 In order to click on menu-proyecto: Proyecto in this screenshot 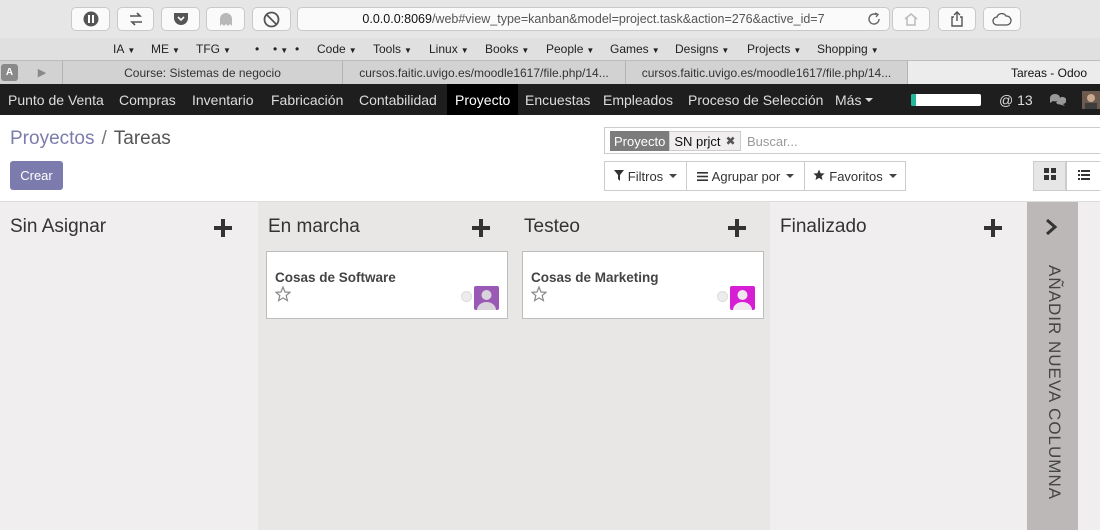, I will do `click(483, 99)`.